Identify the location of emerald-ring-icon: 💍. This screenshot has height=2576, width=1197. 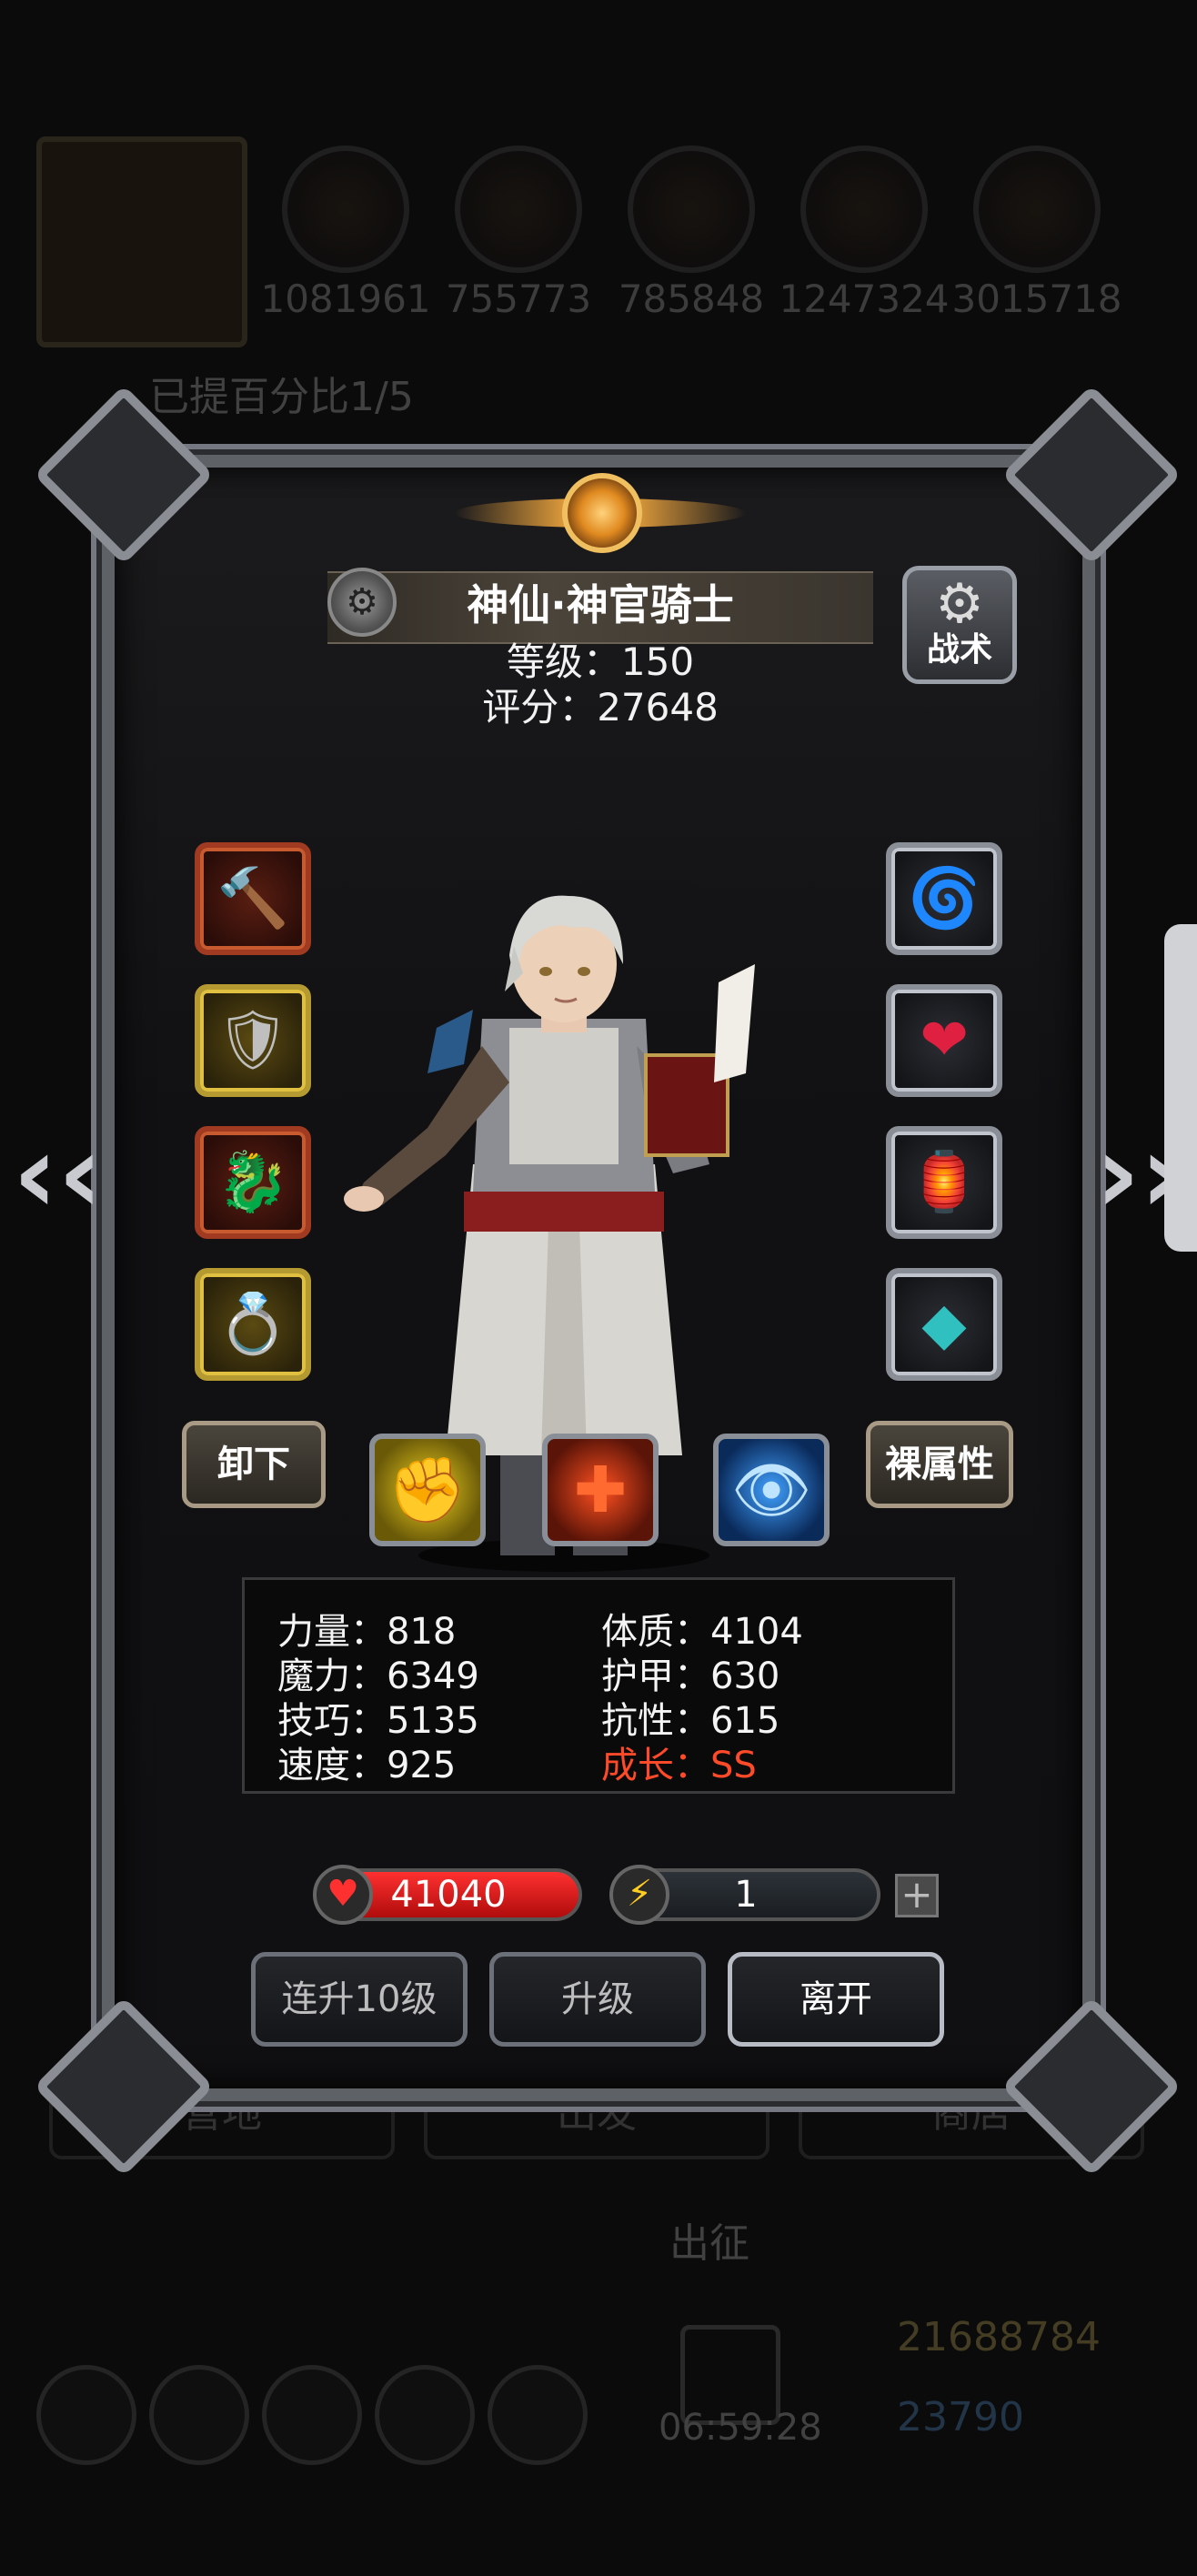
(252, 1324).